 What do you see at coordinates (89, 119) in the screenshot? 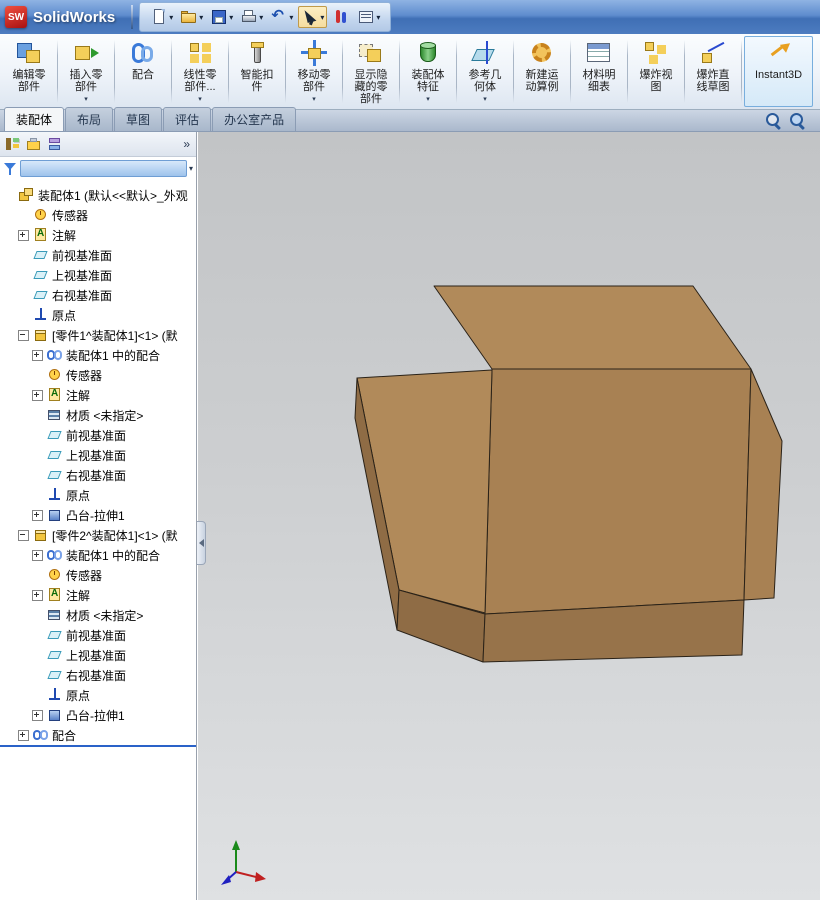
I see `tab-layout: 布局` at bounding box center [89, 119].